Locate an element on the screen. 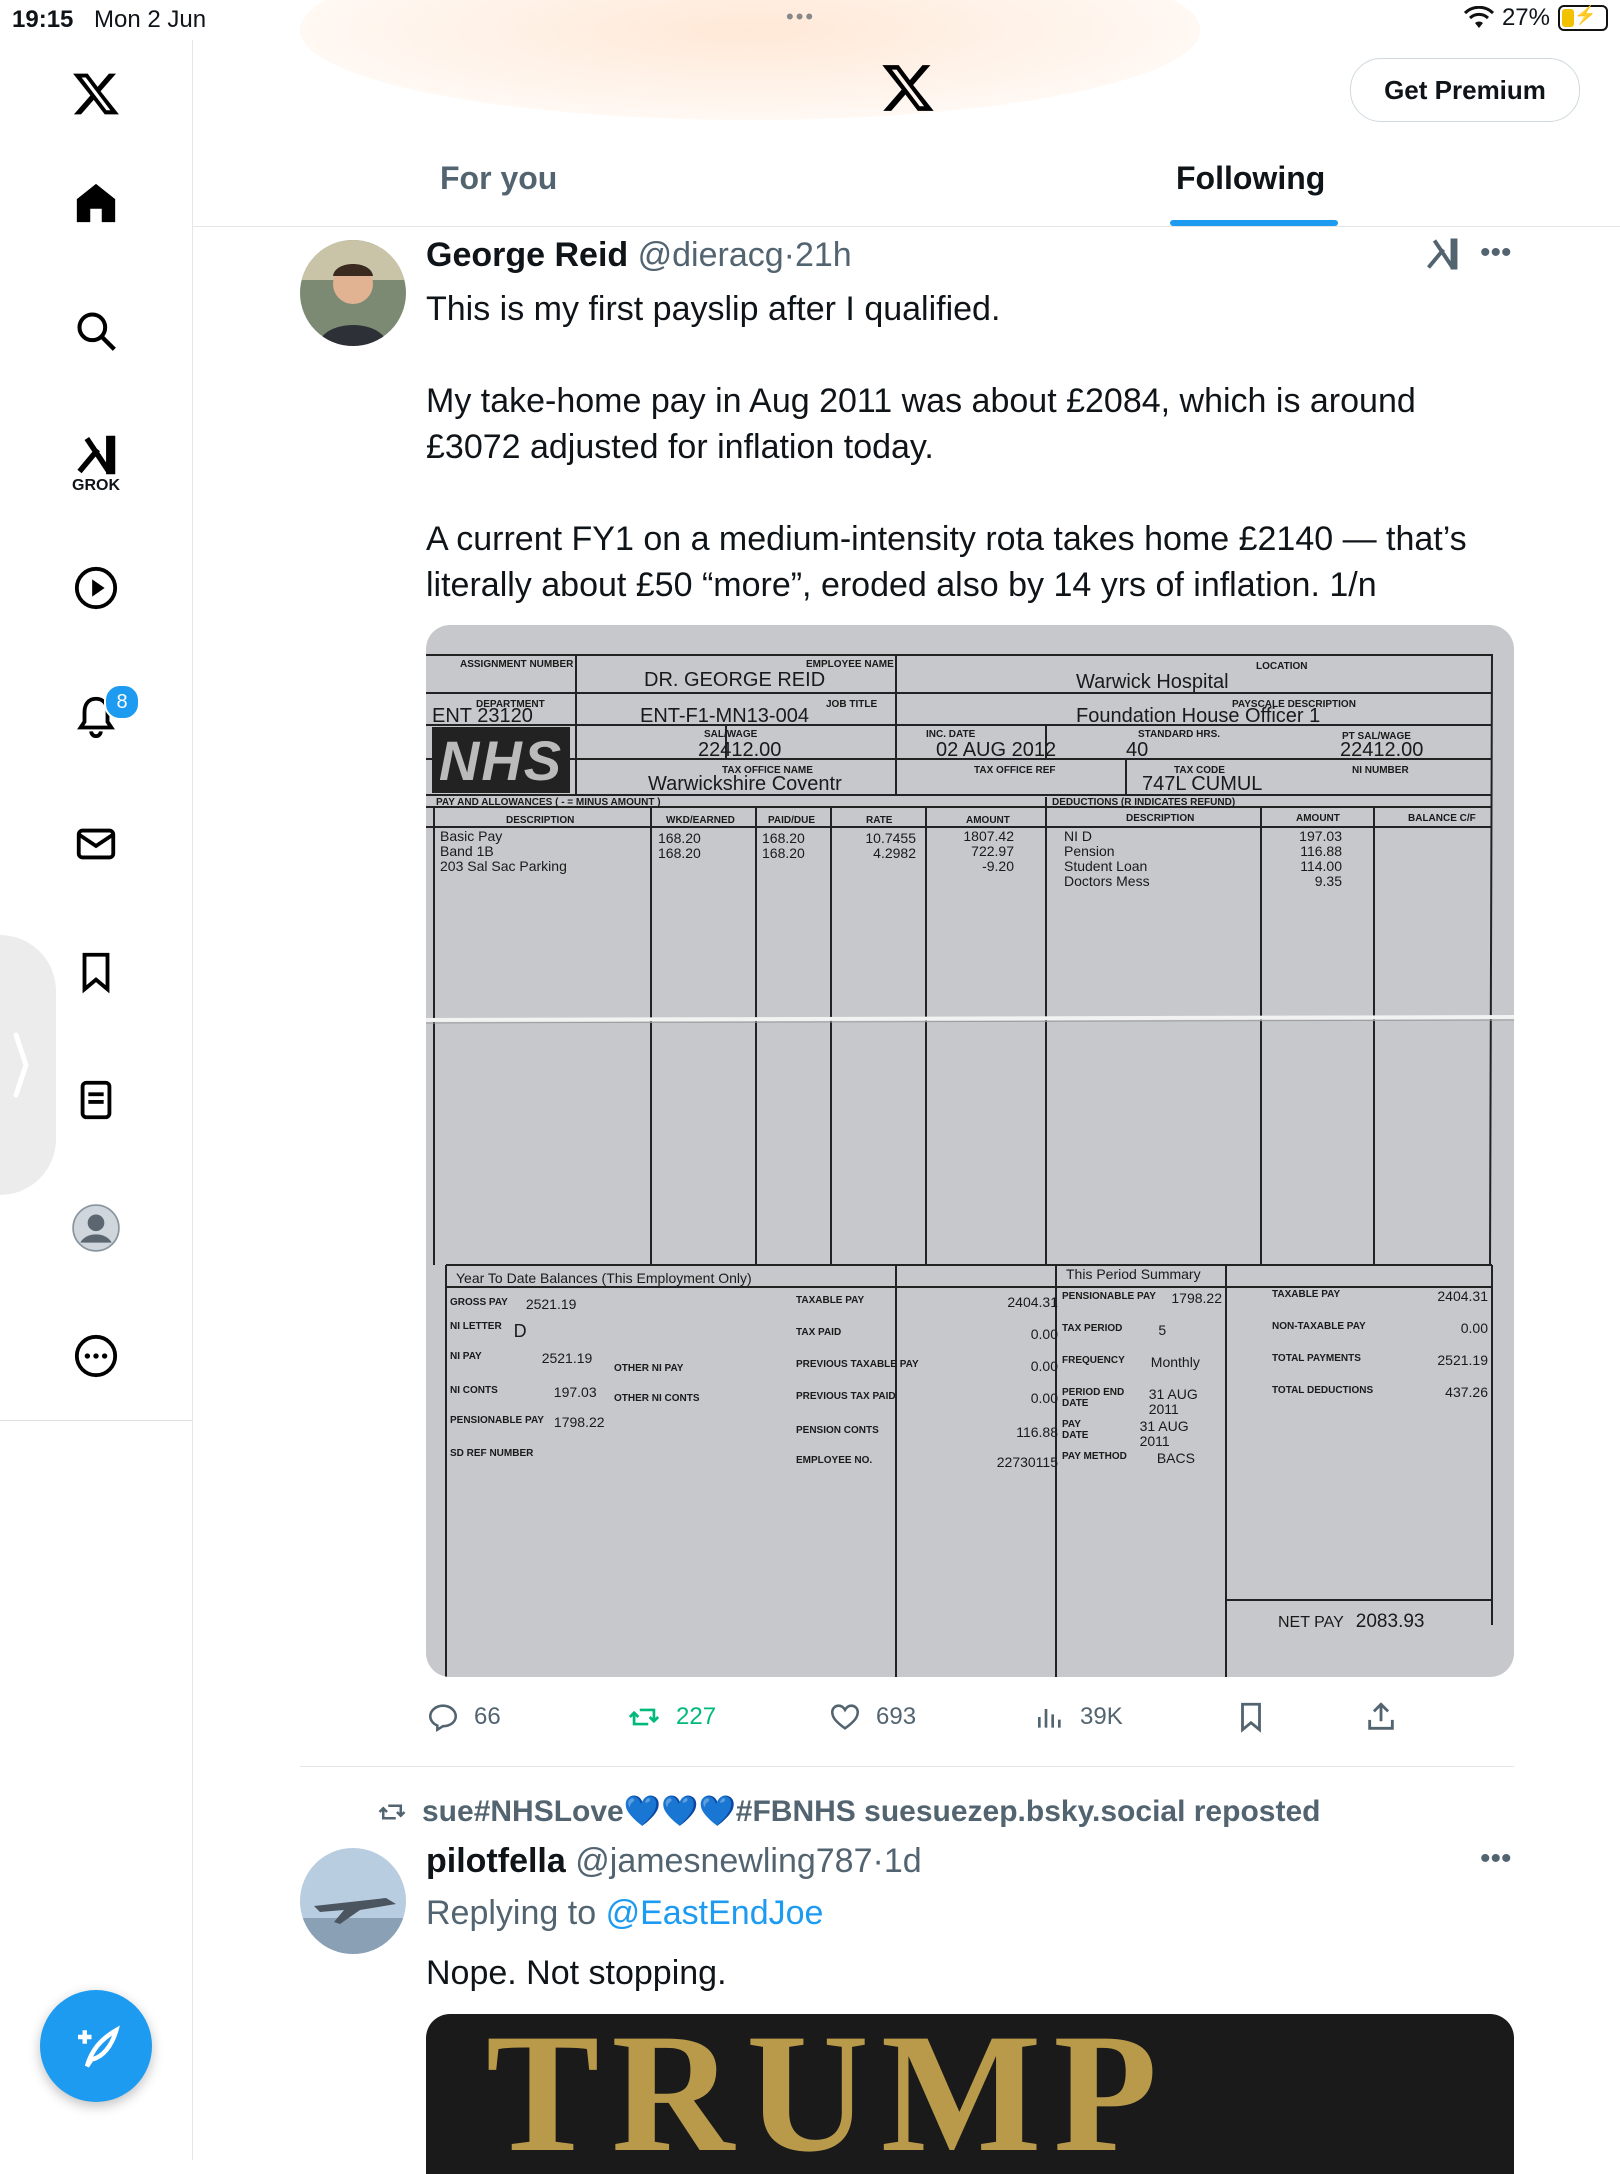  tab-following: Following is located at coordinates (1250, 178).